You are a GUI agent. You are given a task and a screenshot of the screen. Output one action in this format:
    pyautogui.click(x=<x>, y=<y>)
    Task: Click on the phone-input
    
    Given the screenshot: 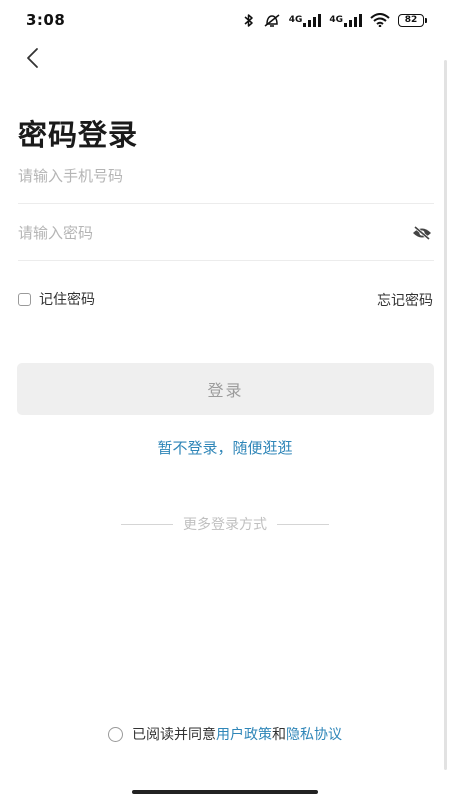 What is the action you would take?
    pyautogui.click(x=226, y=175)
    